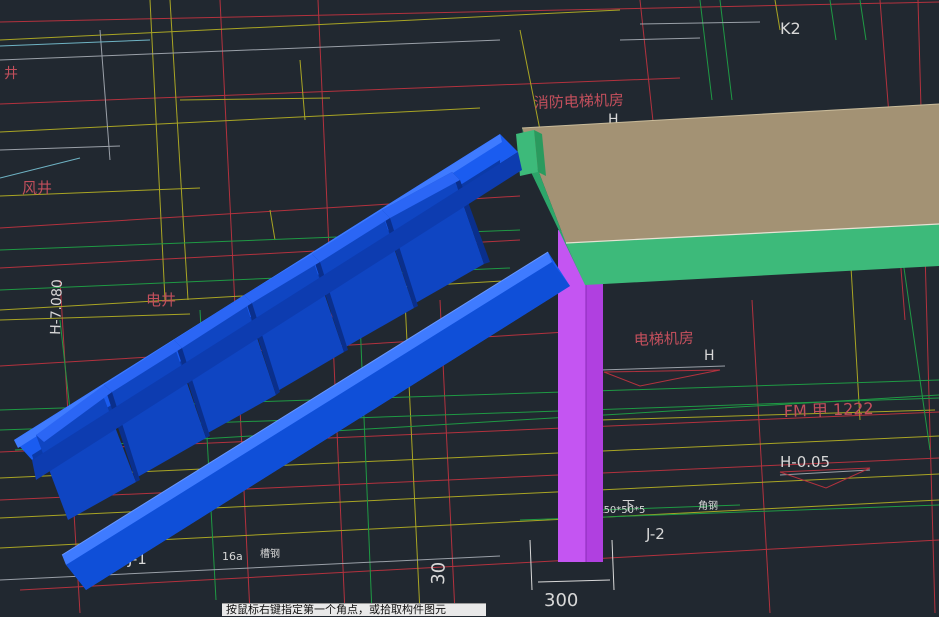  What do you see at coordinates (730, 194) in the screenshot?
I see `slab-3d` at bounding box center [730, 194].